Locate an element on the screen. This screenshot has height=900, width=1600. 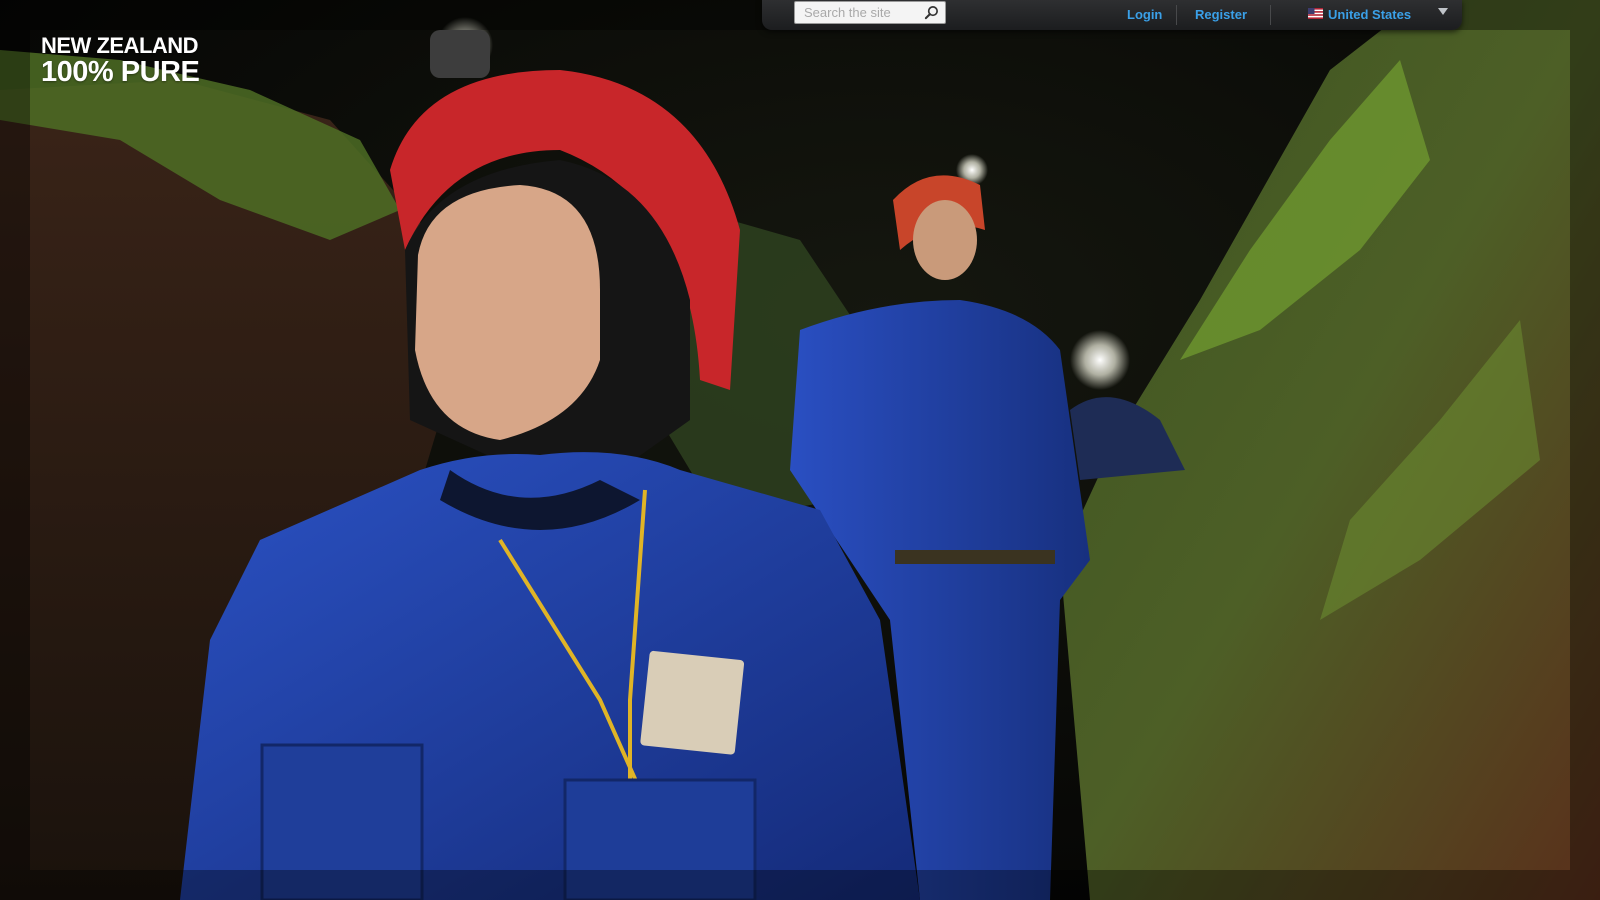
us-flag-icon is located at coordinates (1315, 13).